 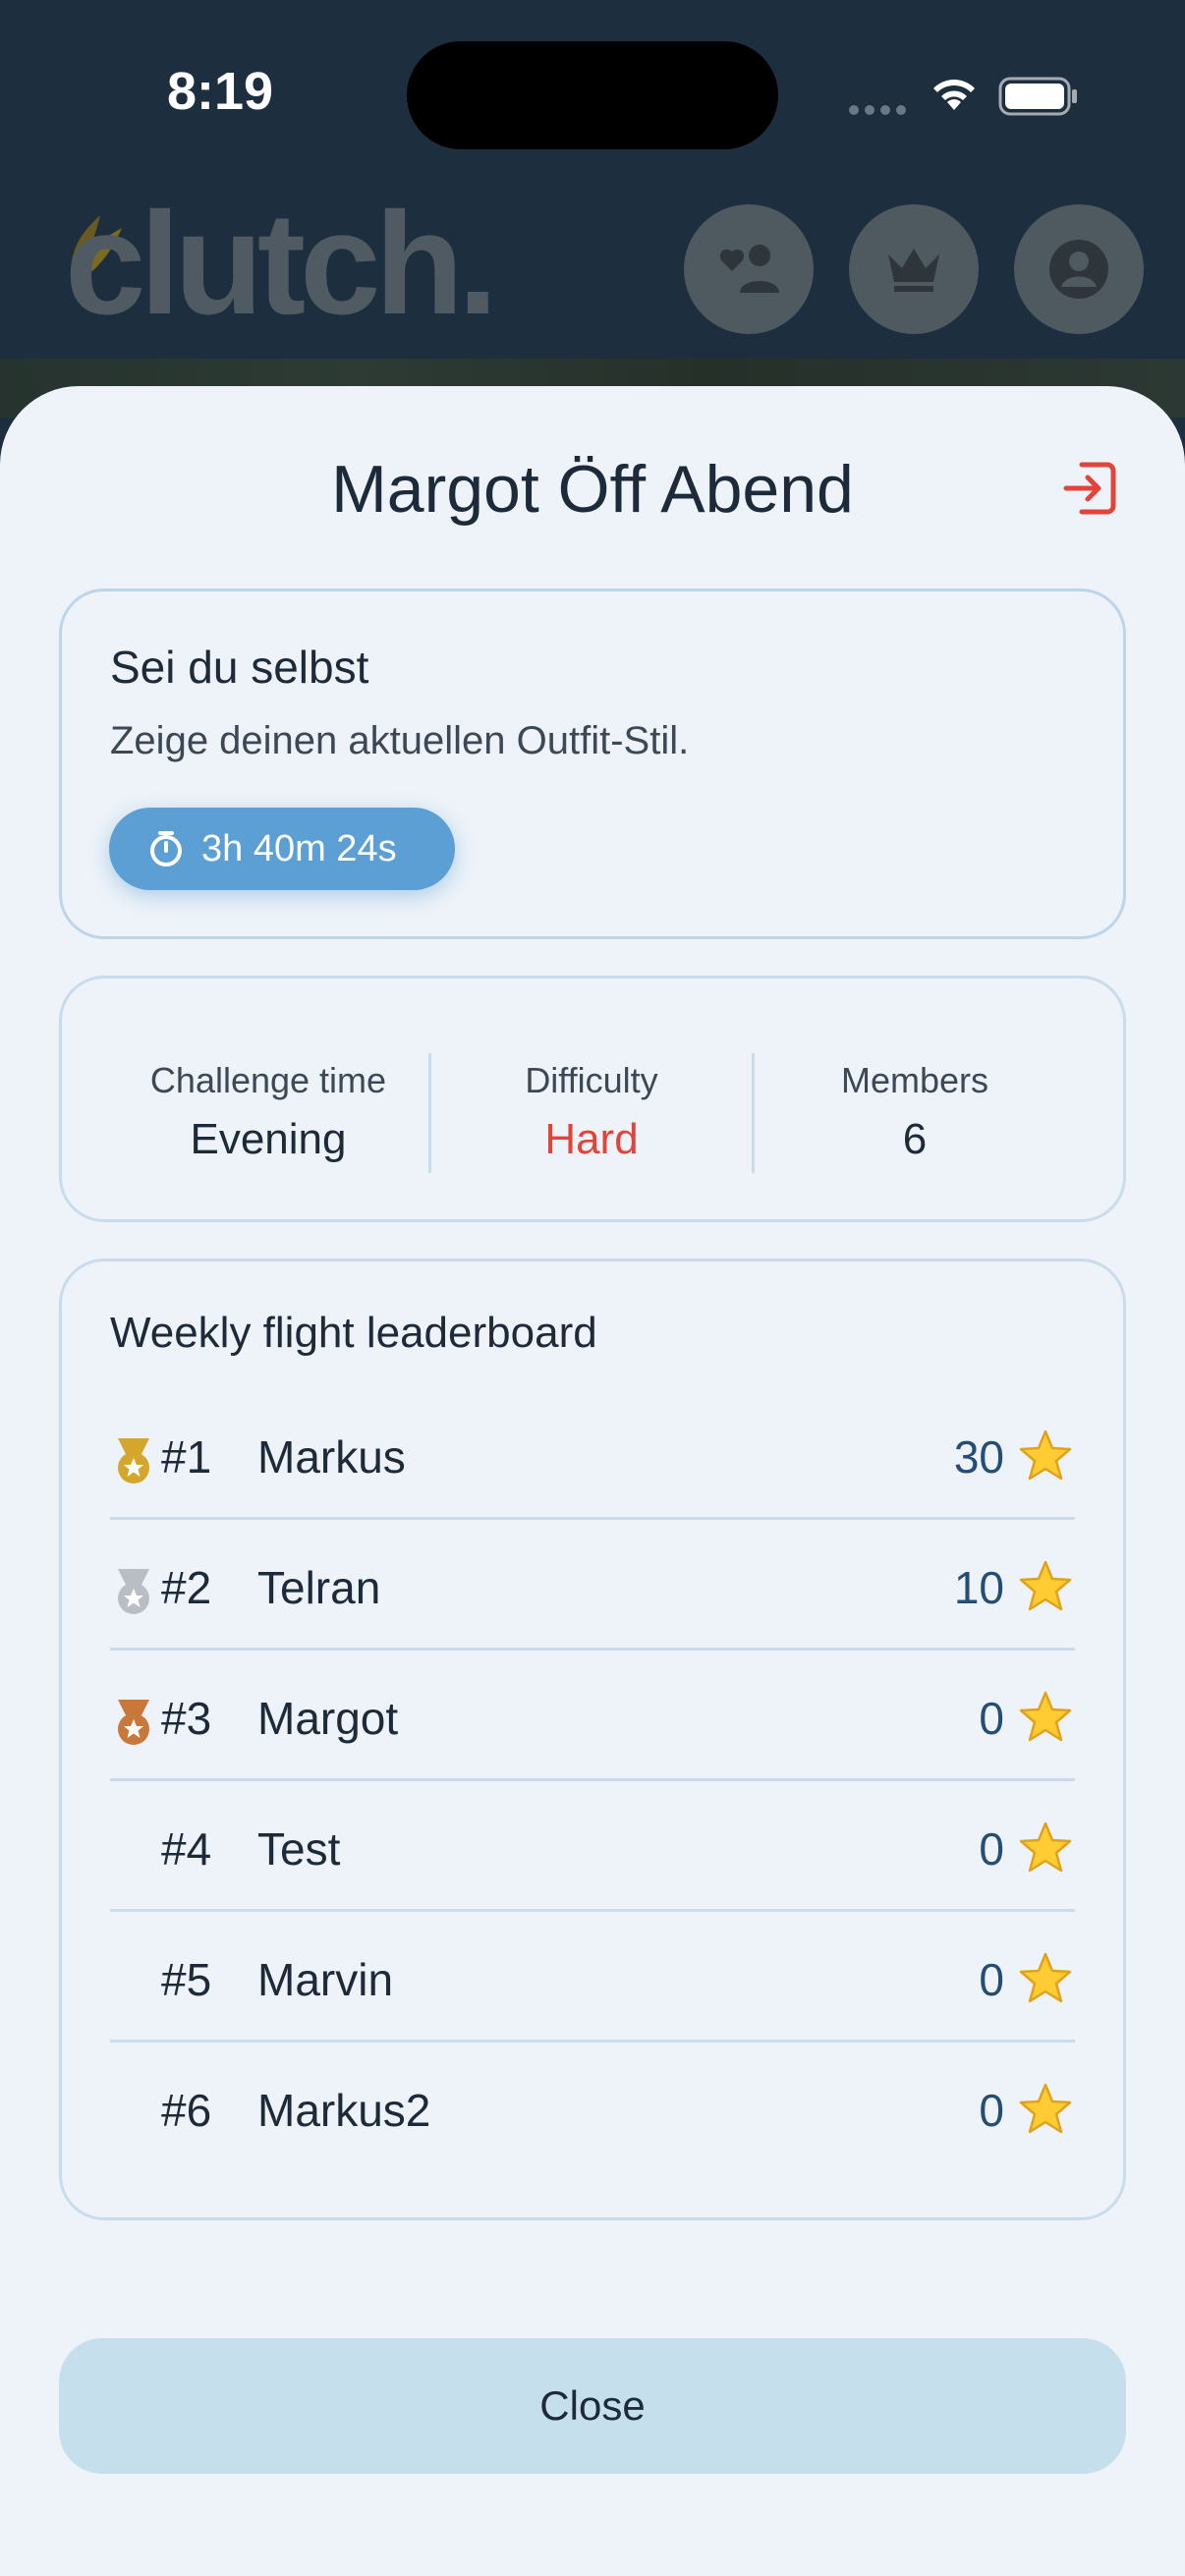 What do you see at coordinates (186, 1849) in the screenshot?
I see `rank: #4` at bounding box center [186, 1849].